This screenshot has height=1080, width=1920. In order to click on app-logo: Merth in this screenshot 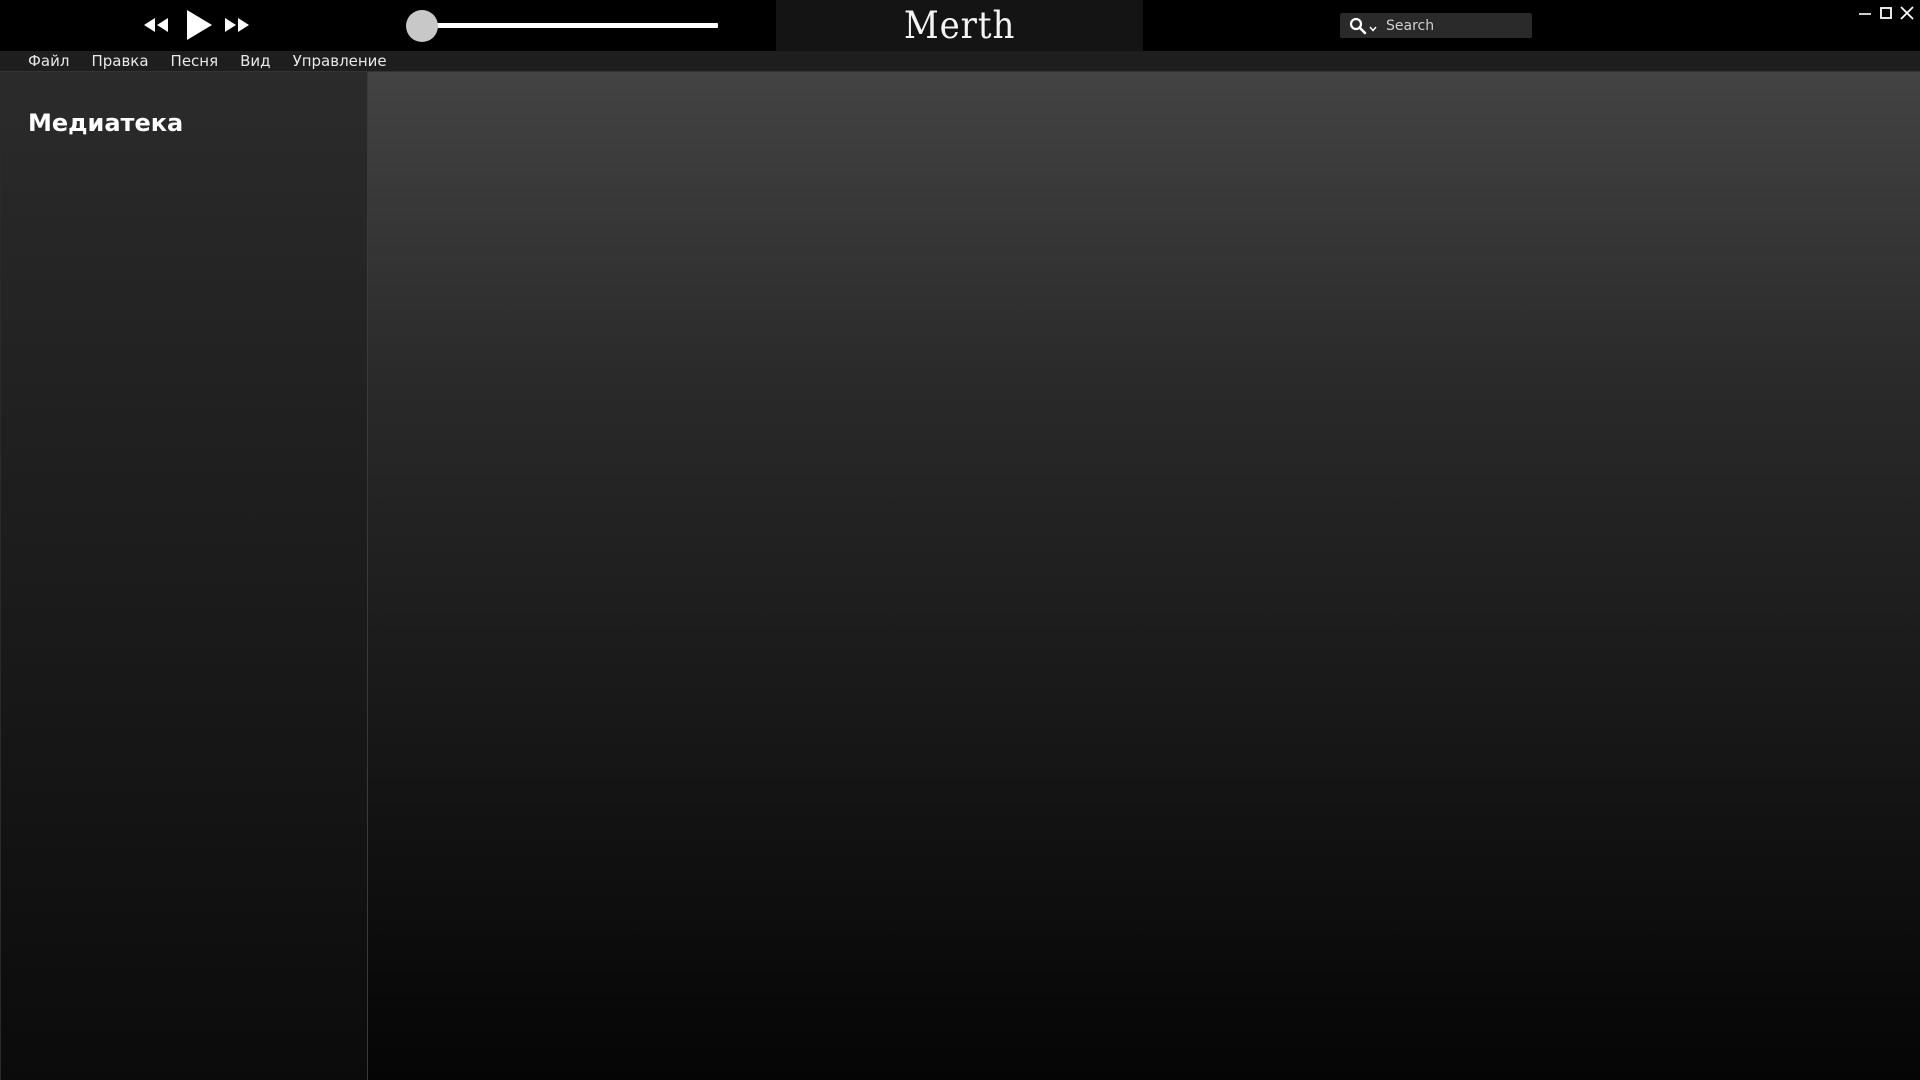, I will do `click(959, 25)`.